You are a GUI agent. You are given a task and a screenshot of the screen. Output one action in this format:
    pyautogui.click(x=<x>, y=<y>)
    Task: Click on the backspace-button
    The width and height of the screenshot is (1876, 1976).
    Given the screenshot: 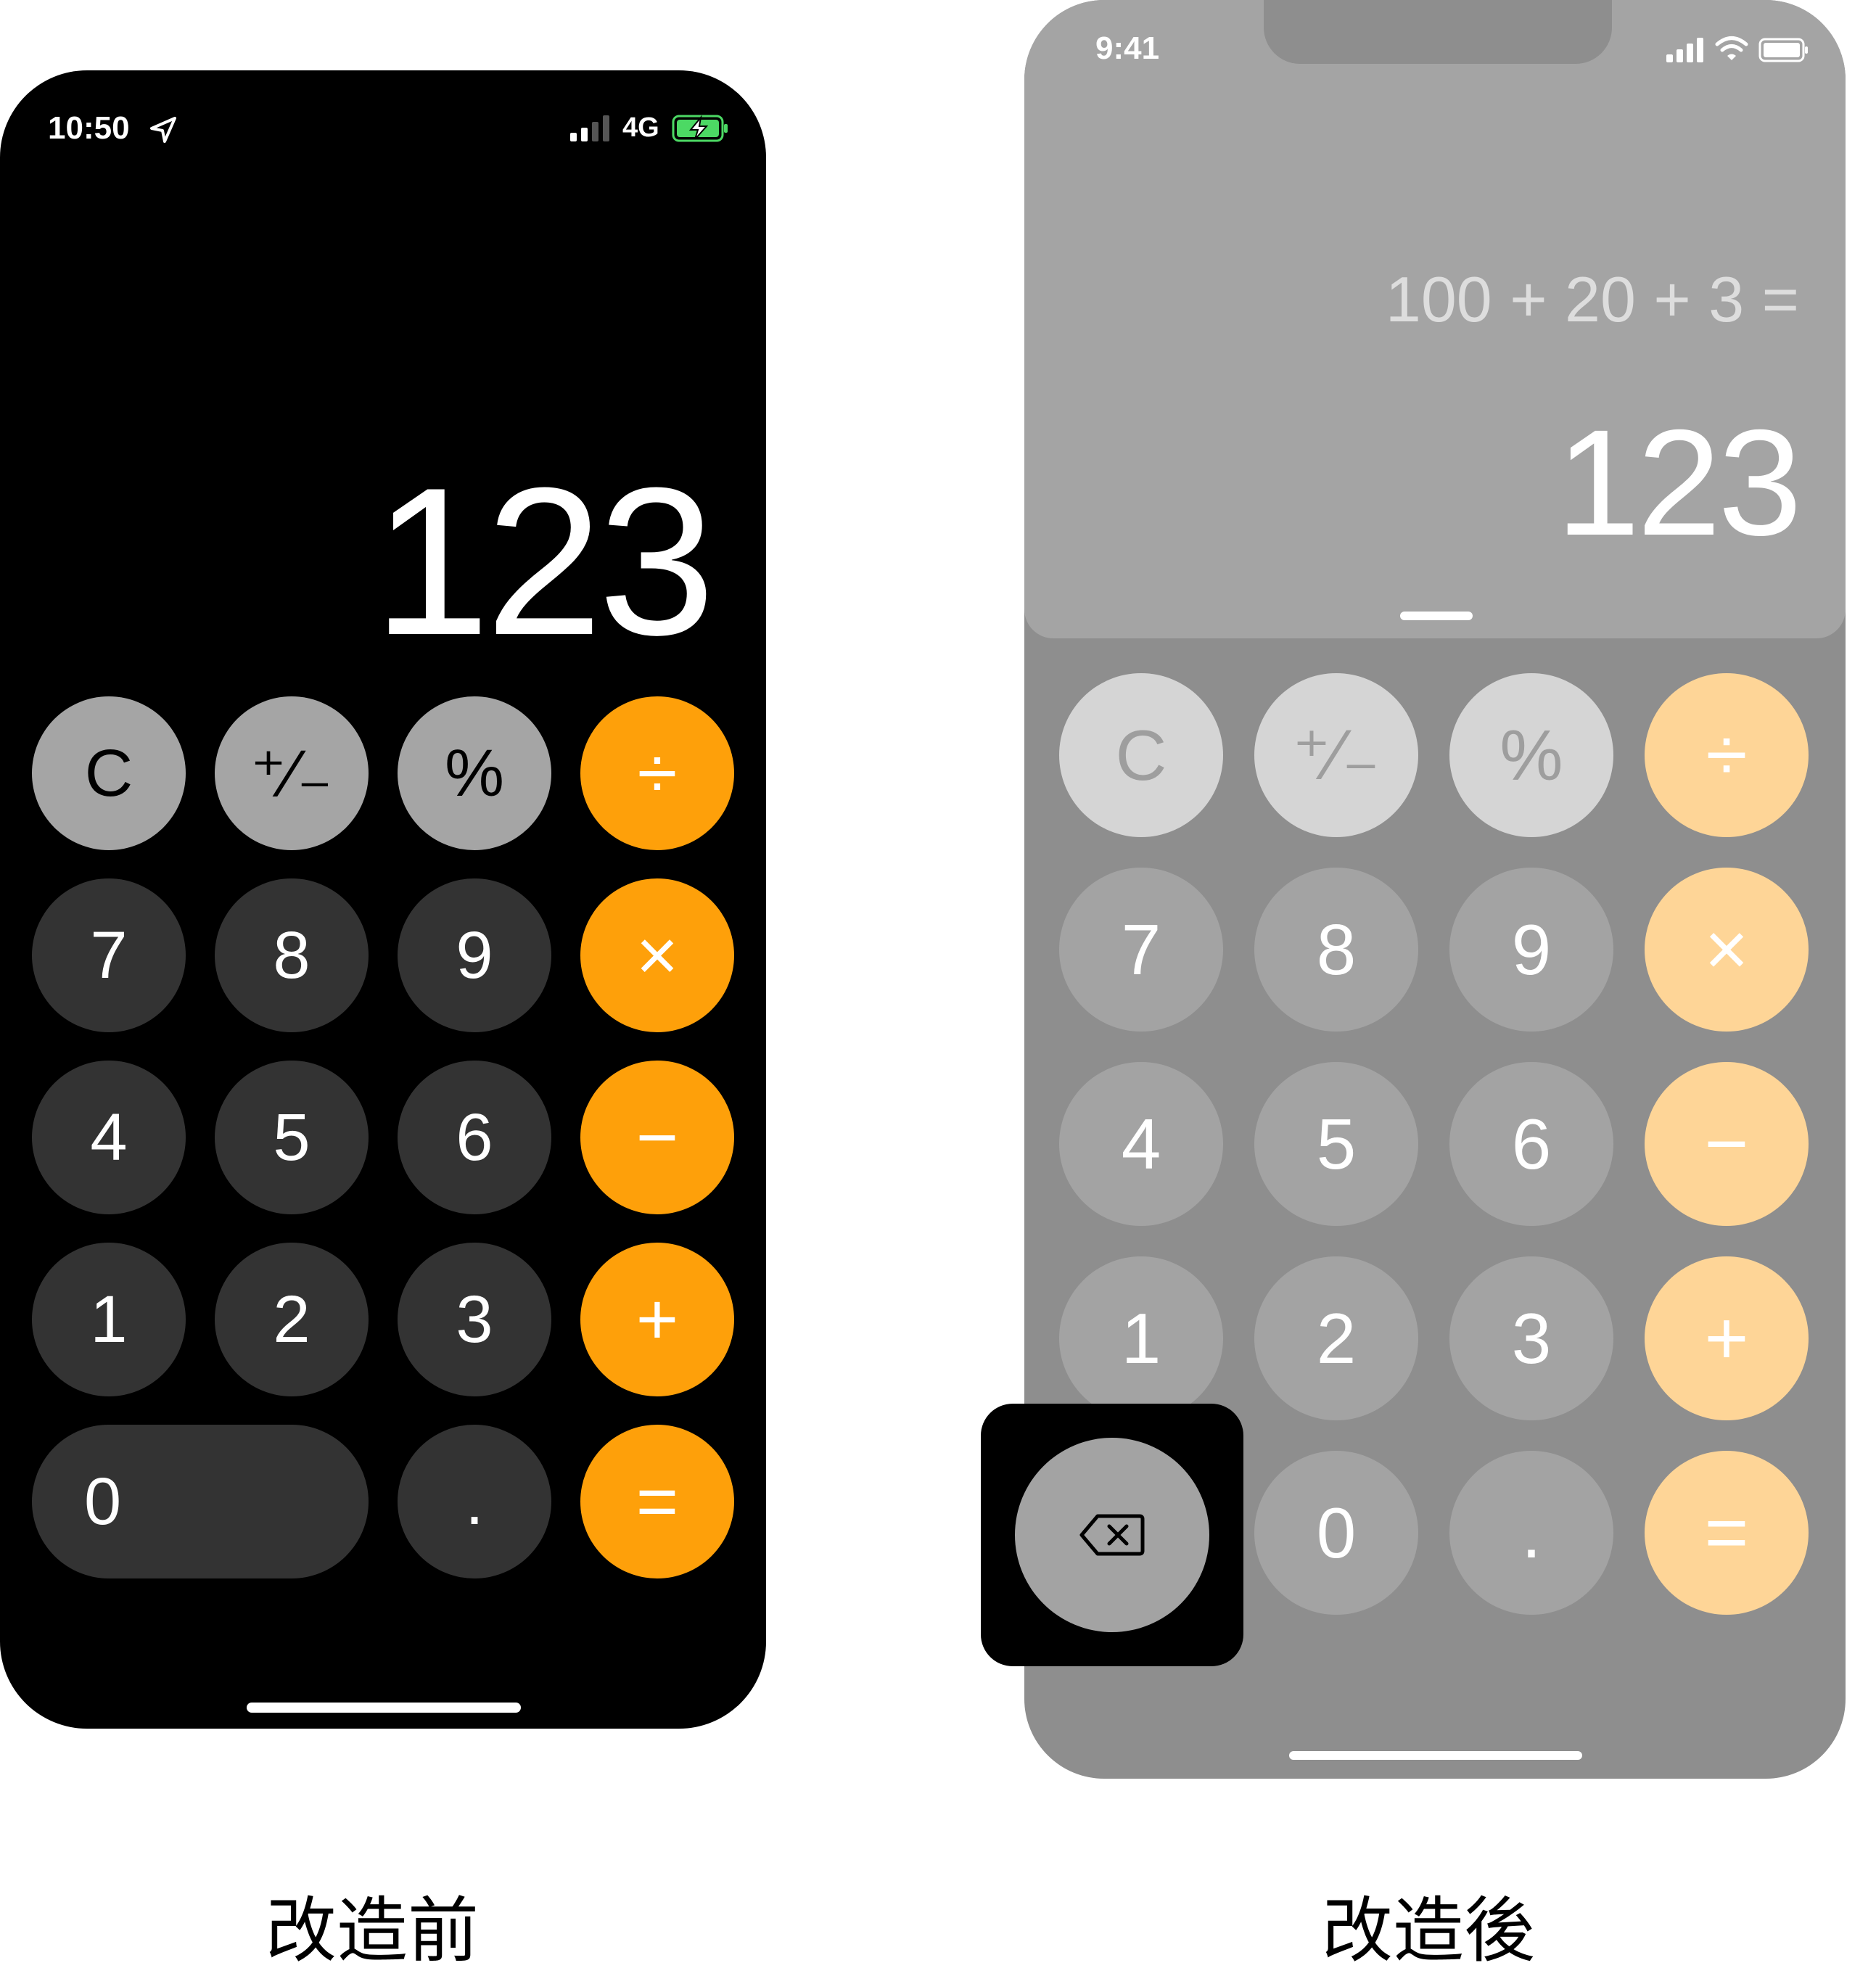 What is the action you would take?
    pyautogui.click(x=1112, y=1535)
    